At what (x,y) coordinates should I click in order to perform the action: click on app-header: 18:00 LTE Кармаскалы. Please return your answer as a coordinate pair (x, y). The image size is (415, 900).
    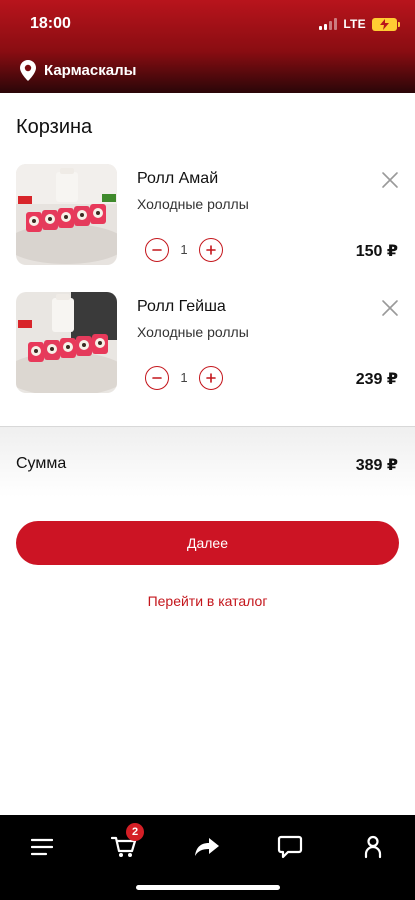
    Looking at the image, I should click on (207, 46).